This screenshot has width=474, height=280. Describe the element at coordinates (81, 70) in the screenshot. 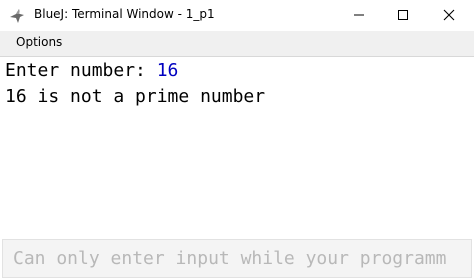

I see `terminal-prompt: Enter number:` at that location.